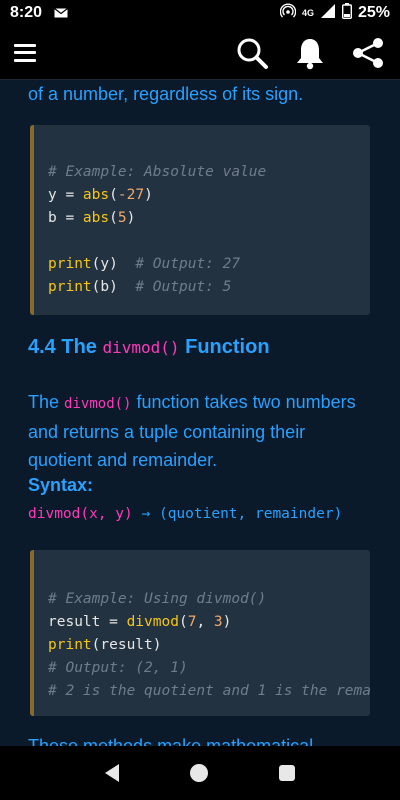 The width and height of the screenshot is (400, 800). What do you see at coordinates (166, 94) in the screenshot?
I see `paragraph-fragment-top: of a number, regardless of its sign.` at bounding box center [166, 94].